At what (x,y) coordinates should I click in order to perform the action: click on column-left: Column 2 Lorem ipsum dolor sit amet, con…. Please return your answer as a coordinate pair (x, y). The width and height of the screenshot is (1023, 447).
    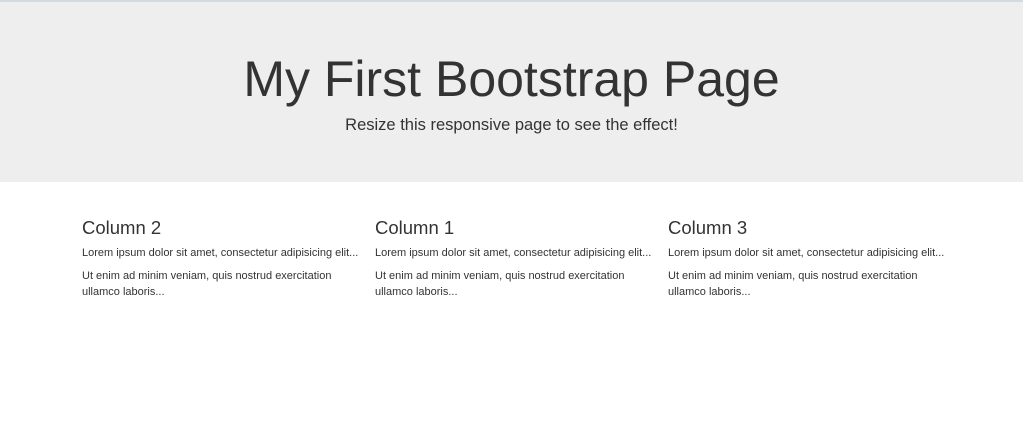
    Looking at the image, I should click on (220, 258).